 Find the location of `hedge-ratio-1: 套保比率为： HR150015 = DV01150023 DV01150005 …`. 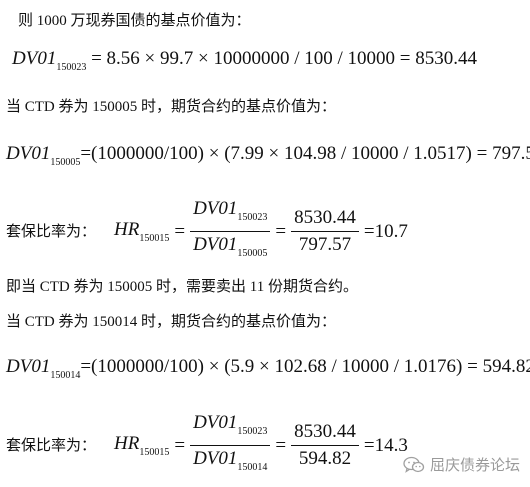

hedge-ratio-1: 套保比率为： HR150015 = DV01150023 DV01150005 … is located at coordinates (207, 231).